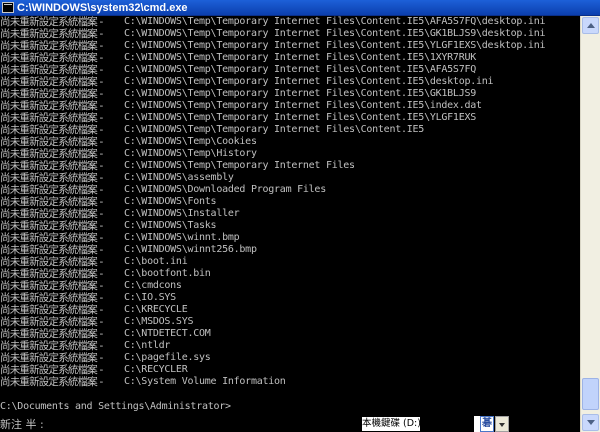 The height and width of the screenshot is (432, 600). I want to click on console-line: 尚未重新設定系統檔案 - C:\WINDOWS\Temp\History, so click(128, 154).